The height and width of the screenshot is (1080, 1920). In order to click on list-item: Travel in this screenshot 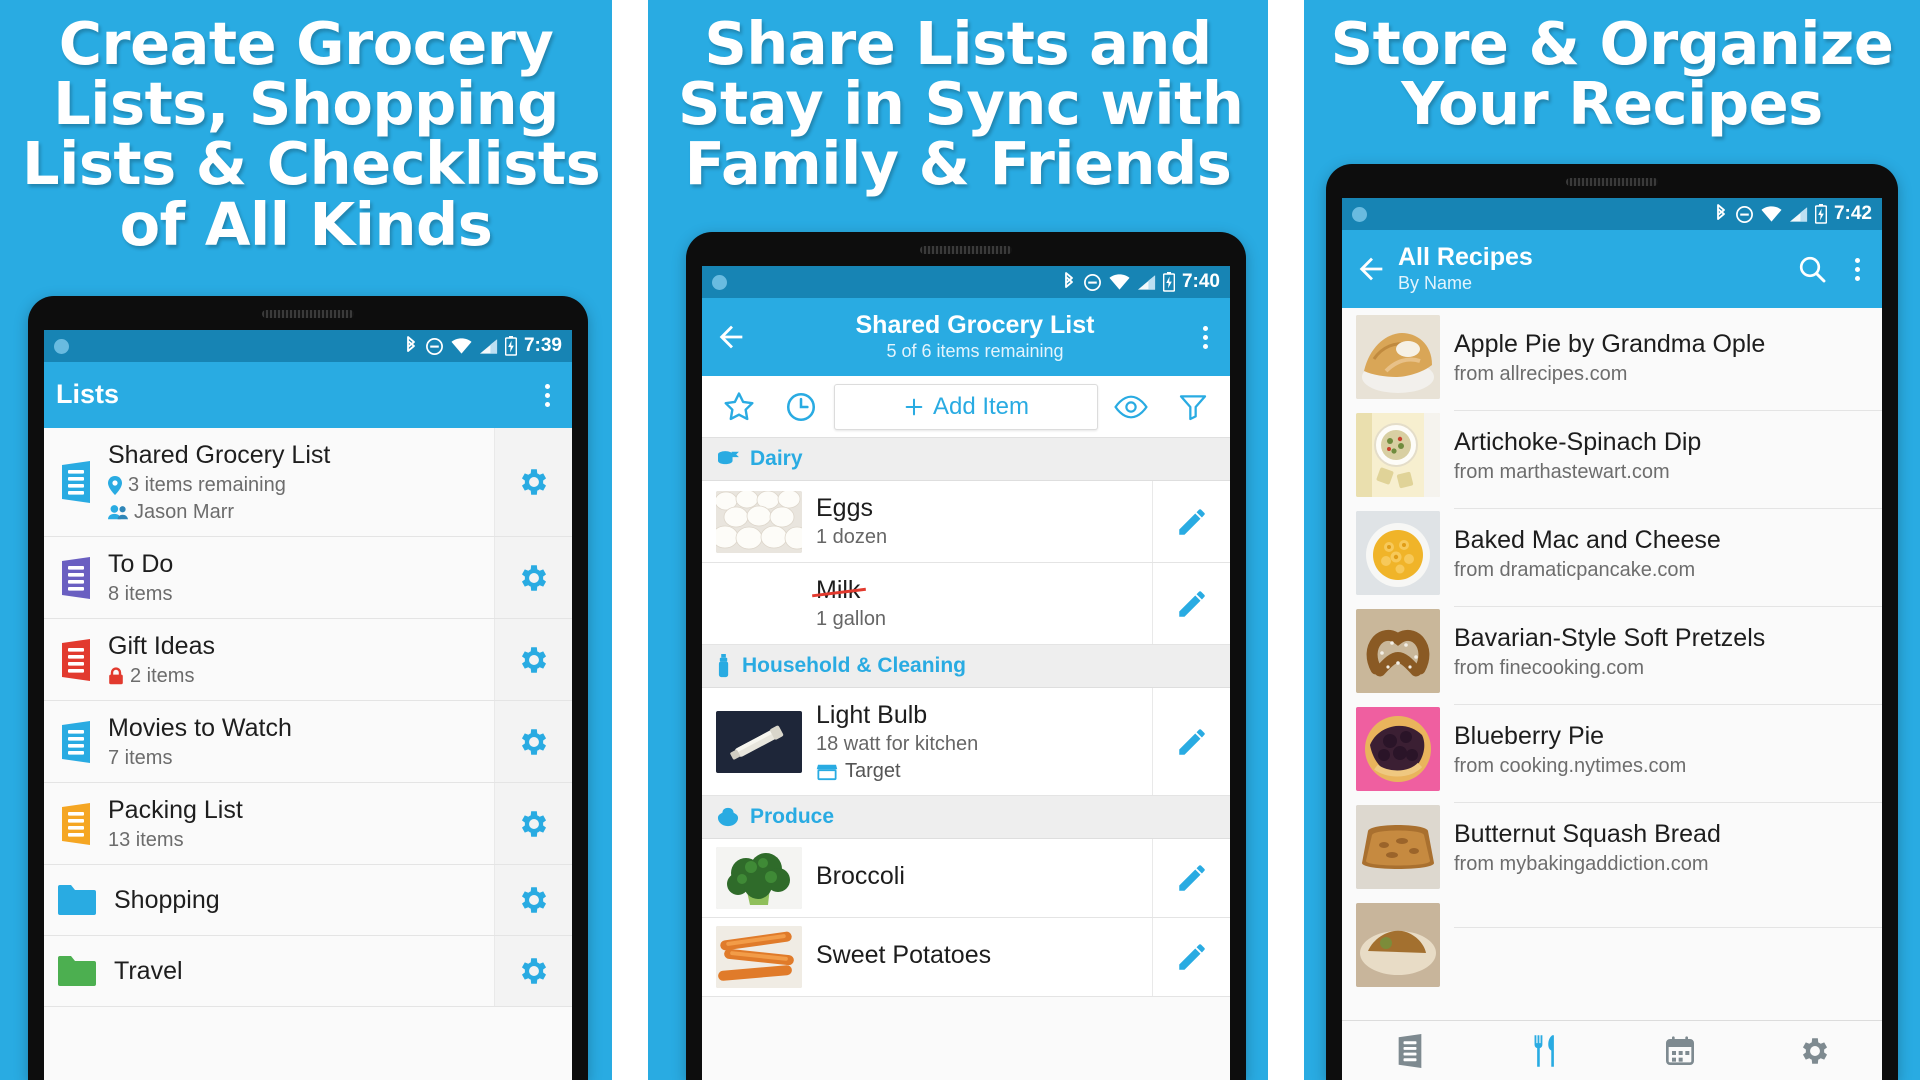, I will do `click(308, 971)`.